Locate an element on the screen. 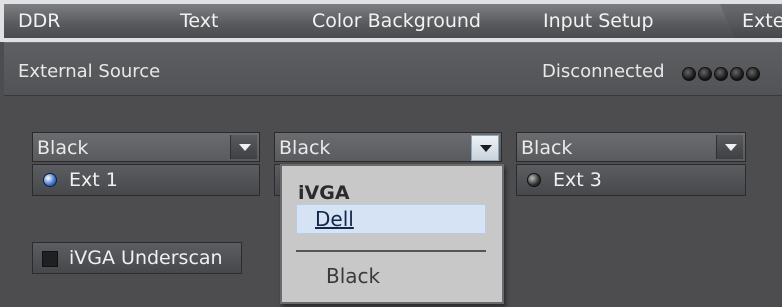 The height and width of the screenshot is (307, 782). radio-selected-icon is located at coordinates (50, 180).